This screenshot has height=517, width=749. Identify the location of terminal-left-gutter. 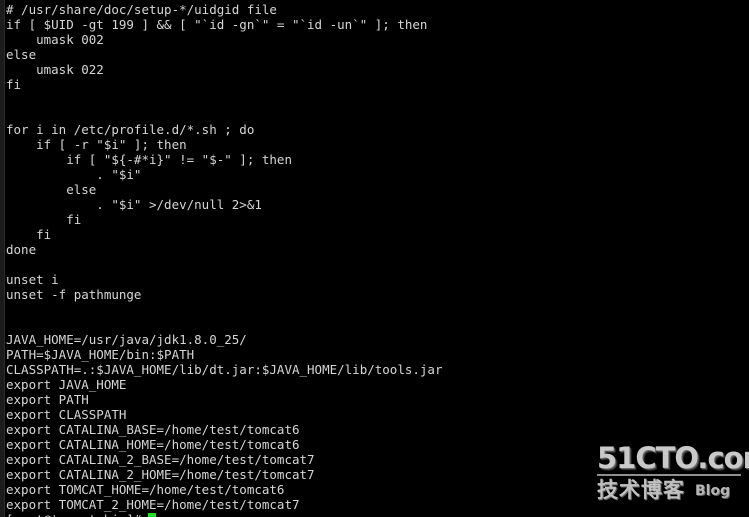
(2, 258).